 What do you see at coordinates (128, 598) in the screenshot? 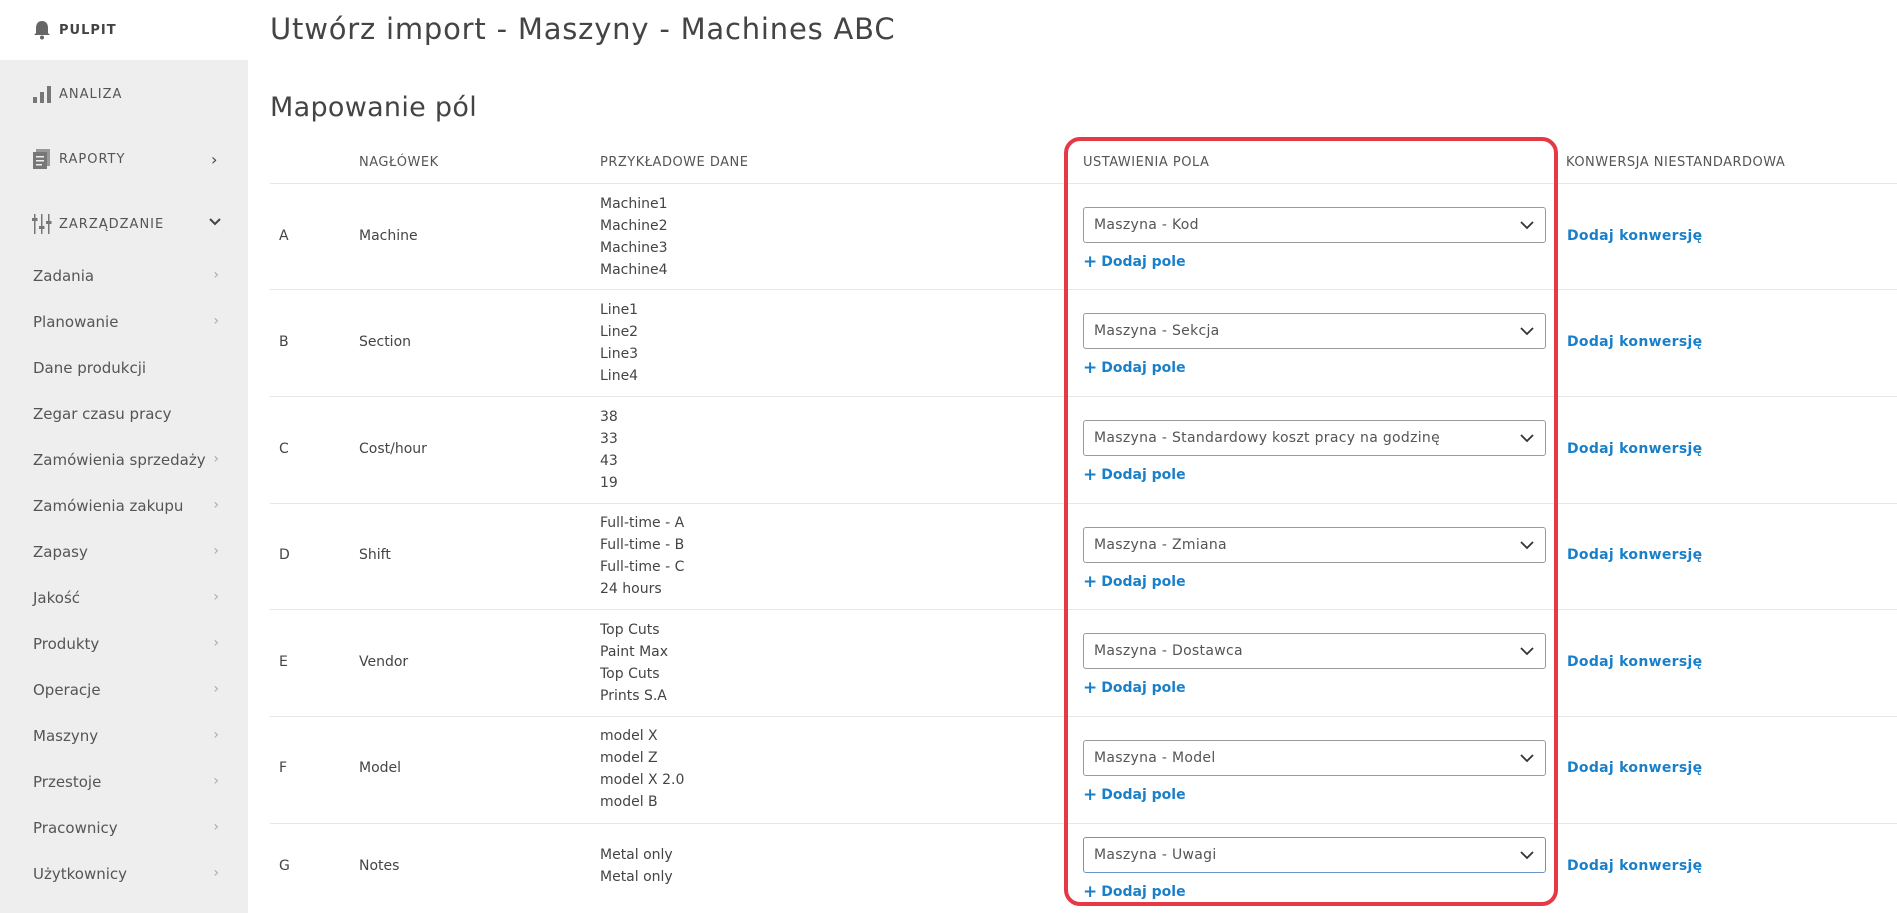
I see `sidebar-item-jakosc: Jakość ›` at bounding box center [128, 598].